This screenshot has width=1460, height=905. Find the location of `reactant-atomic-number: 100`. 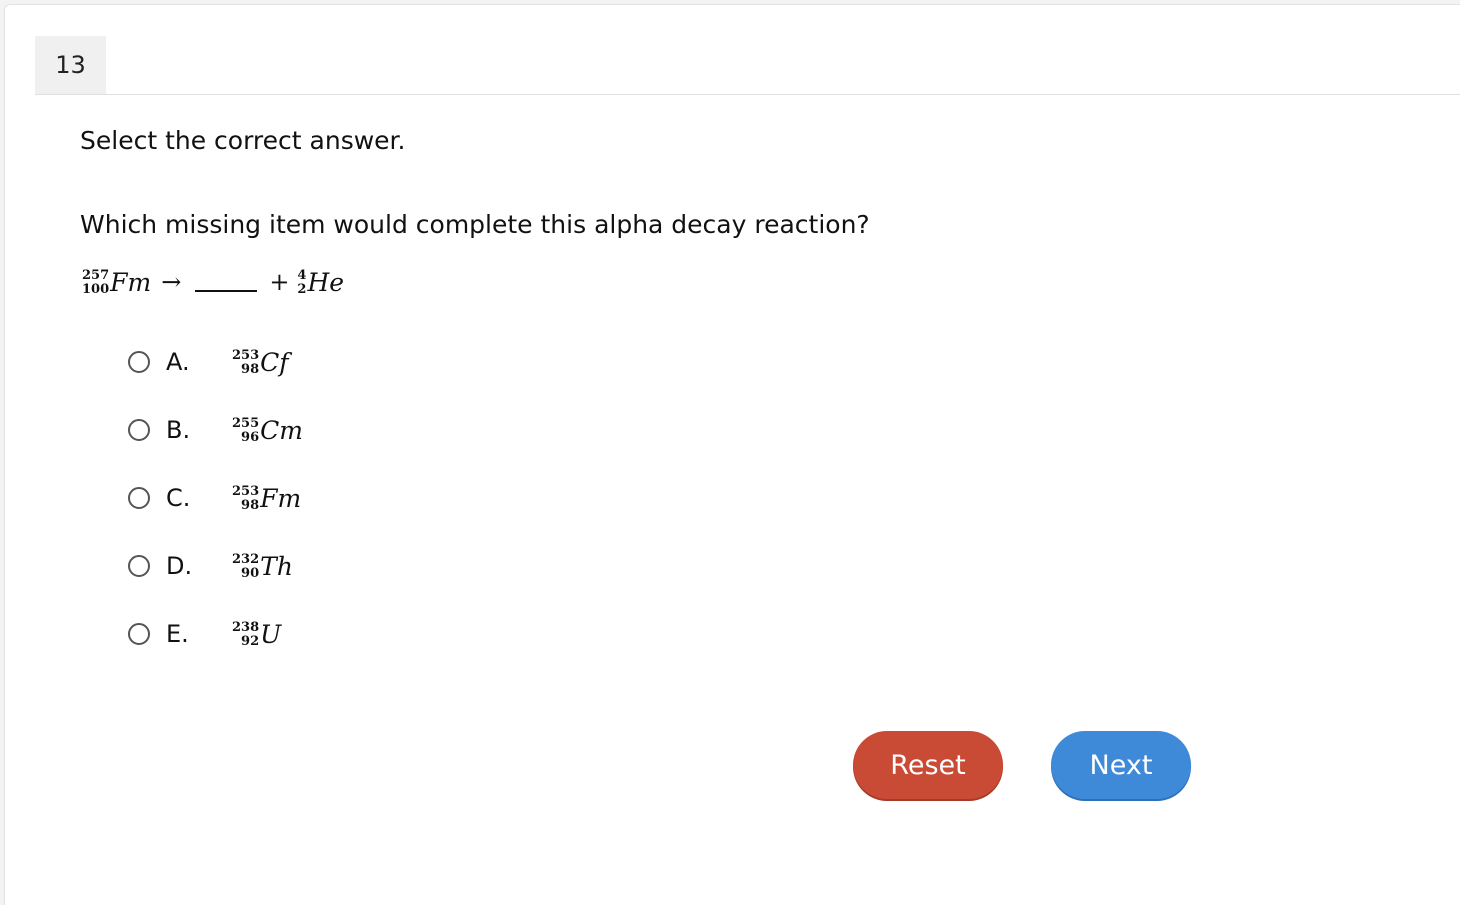

reactant-atomic-number: 100 is located at coordinates (96, 289).